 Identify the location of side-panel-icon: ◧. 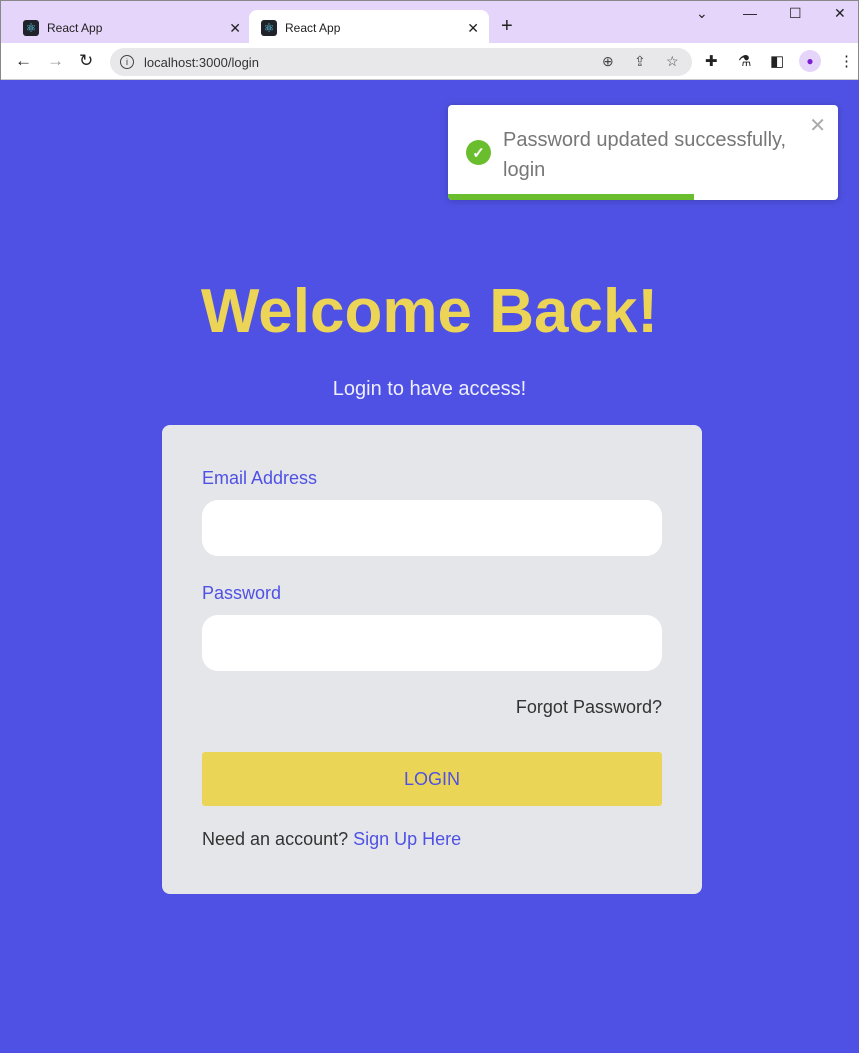
(777, 61).